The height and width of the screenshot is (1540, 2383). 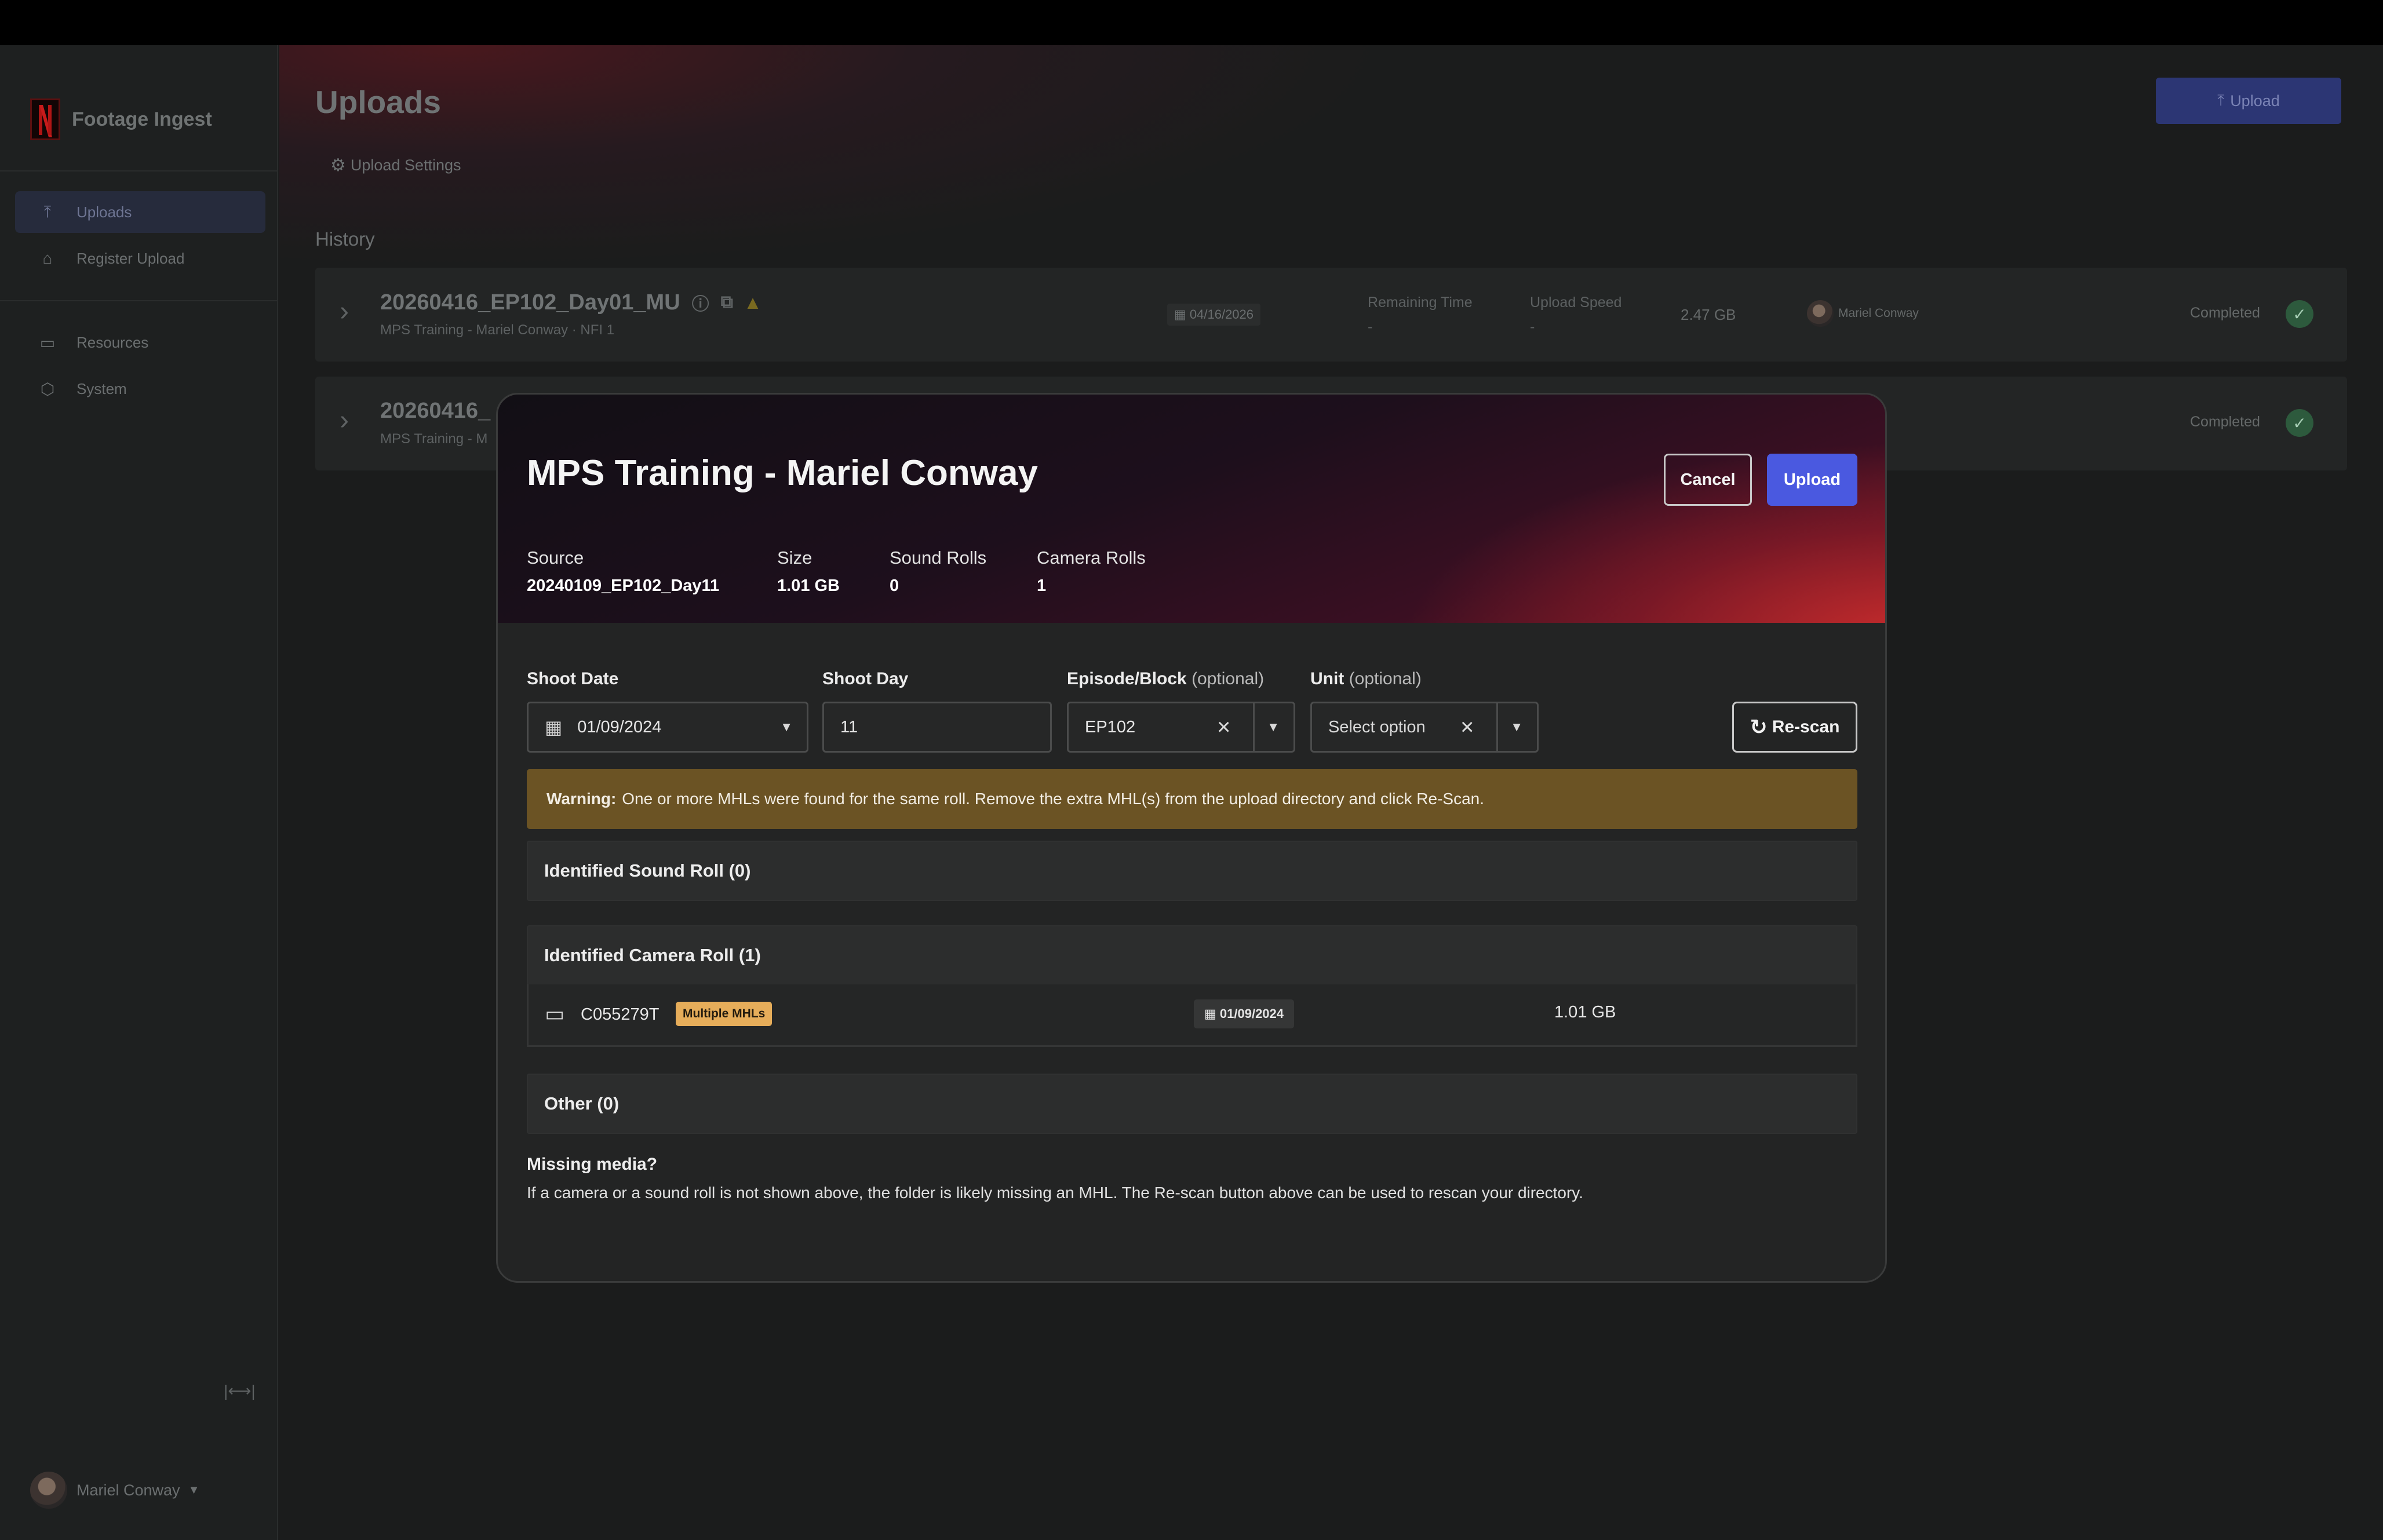 I want to click on netflix-logo-icon, so click(x=45, y=119).